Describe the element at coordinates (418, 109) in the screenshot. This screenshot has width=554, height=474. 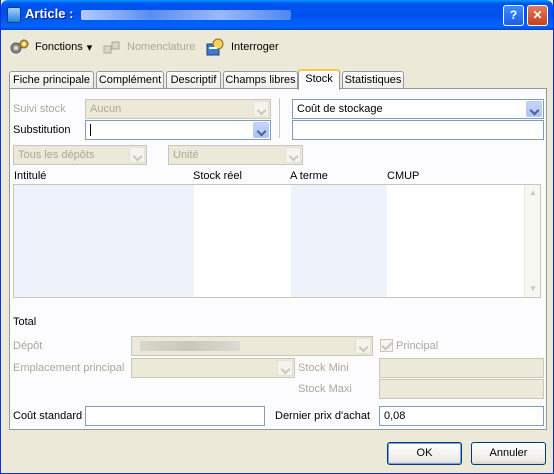
I see `storage-cost-select: Coût de stockage` at that location.